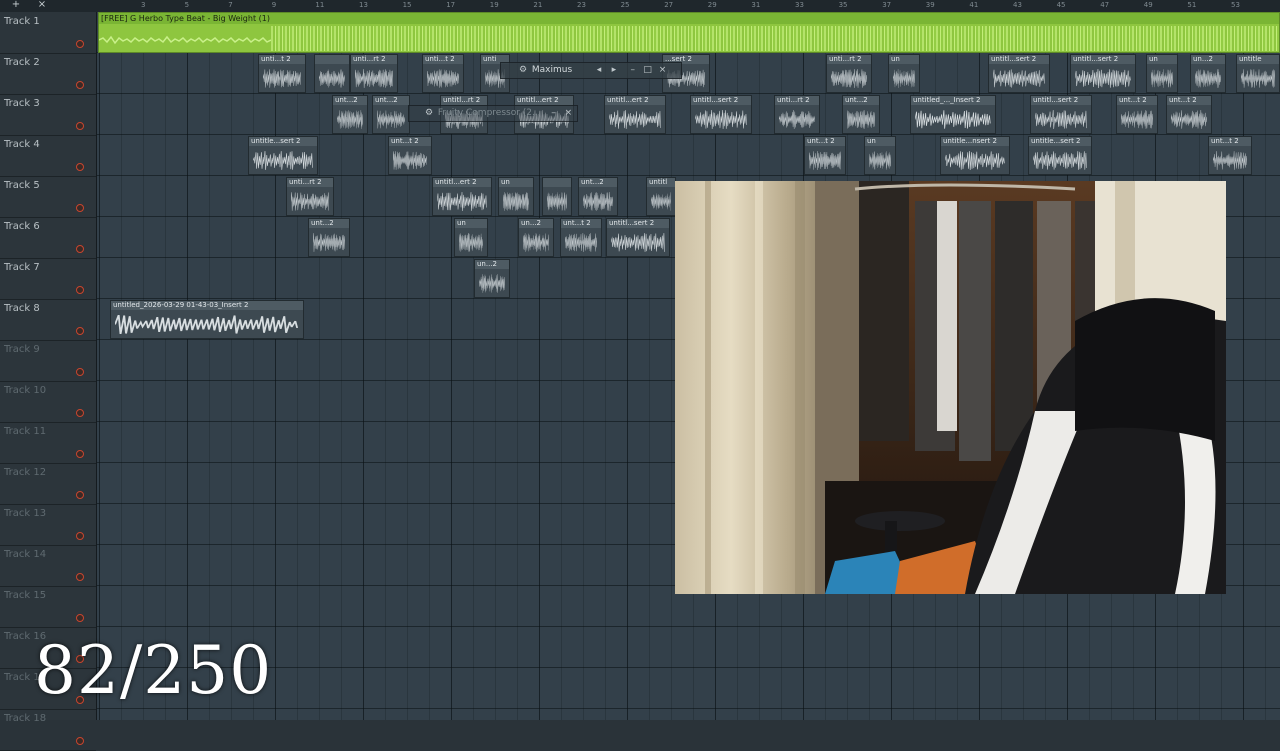  Describe the element at coordinates (48, 74) in the screenshot. I see `track-header: Track 2` at that location.